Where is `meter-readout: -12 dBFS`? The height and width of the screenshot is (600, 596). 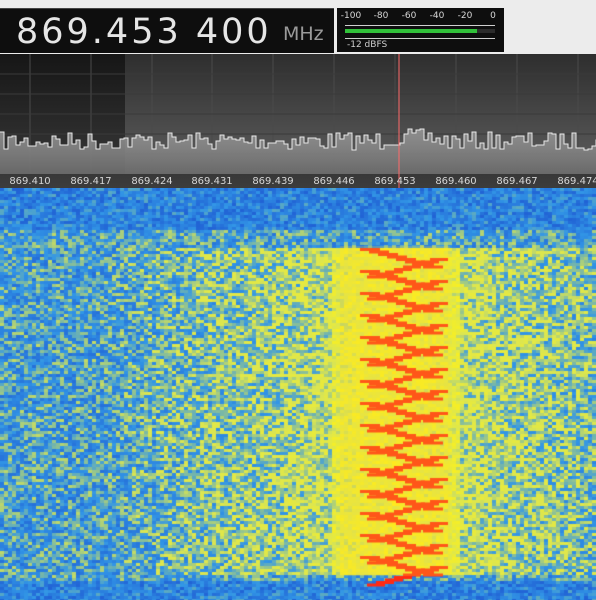
meter-readout: -12 dBFS is located at coordinates (367, 45).